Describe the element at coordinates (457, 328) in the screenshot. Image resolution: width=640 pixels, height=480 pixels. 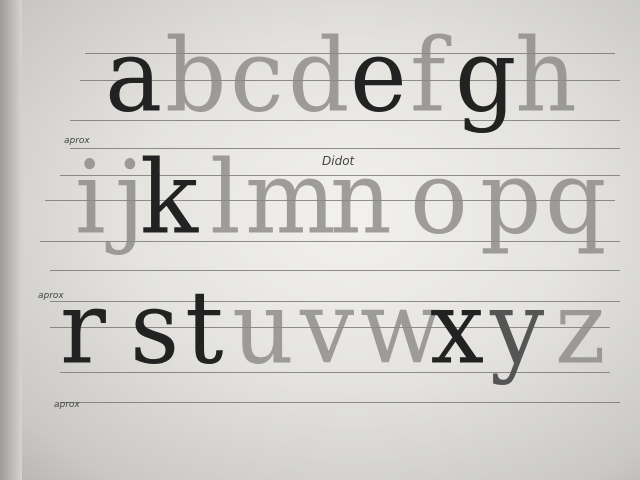
I see `letter-x: x` at that location.